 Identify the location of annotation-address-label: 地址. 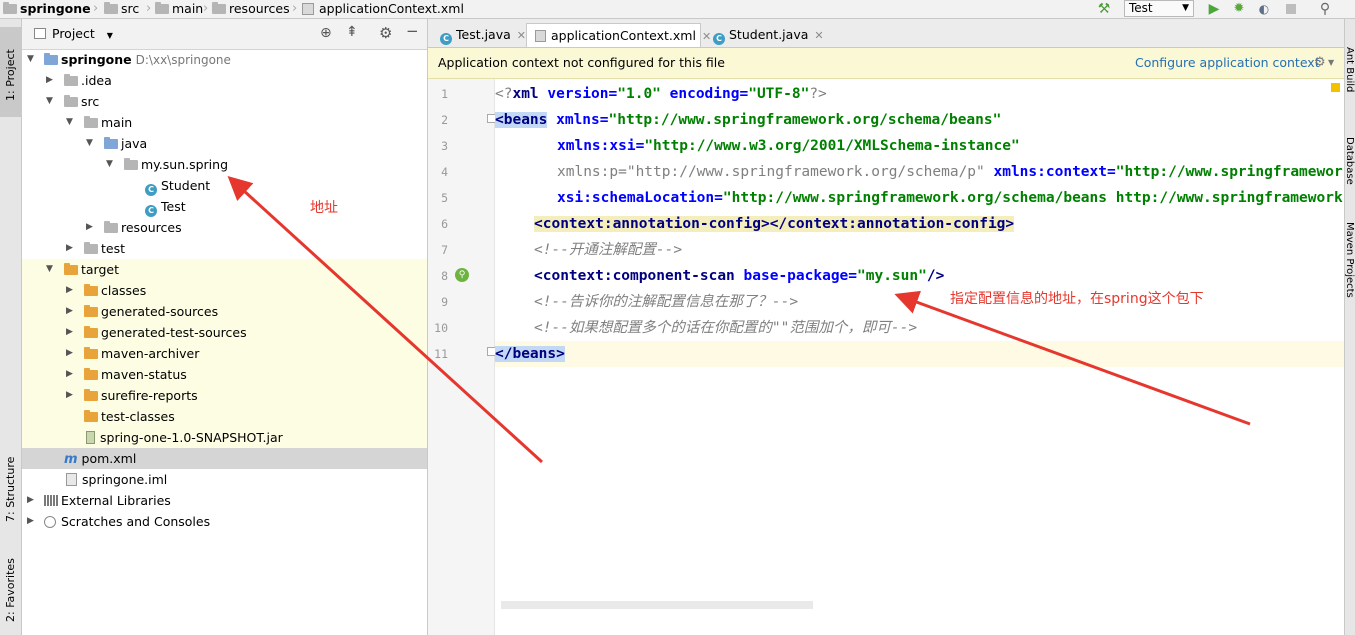
(324, 208).